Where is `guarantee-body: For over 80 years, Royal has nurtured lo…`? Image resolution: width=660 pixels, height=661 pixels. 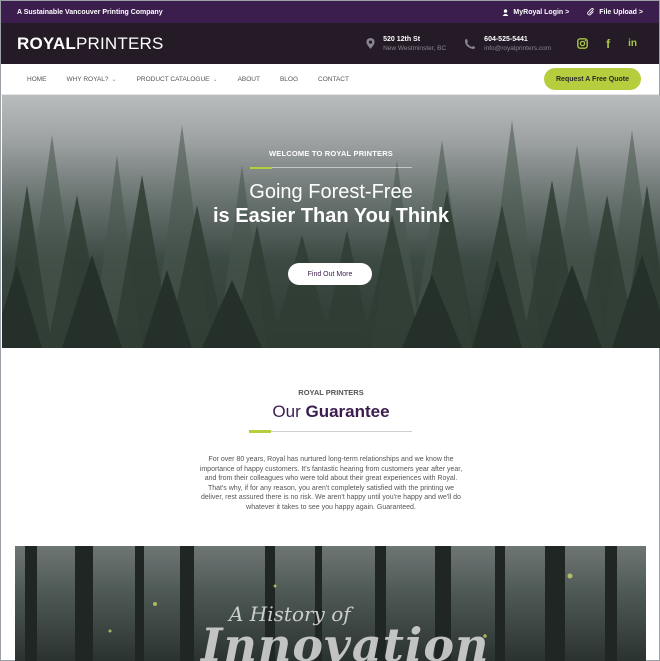
guarantee-body: For over 80 years, Royal has nurtured lo… is located at coordinates (331, 483).